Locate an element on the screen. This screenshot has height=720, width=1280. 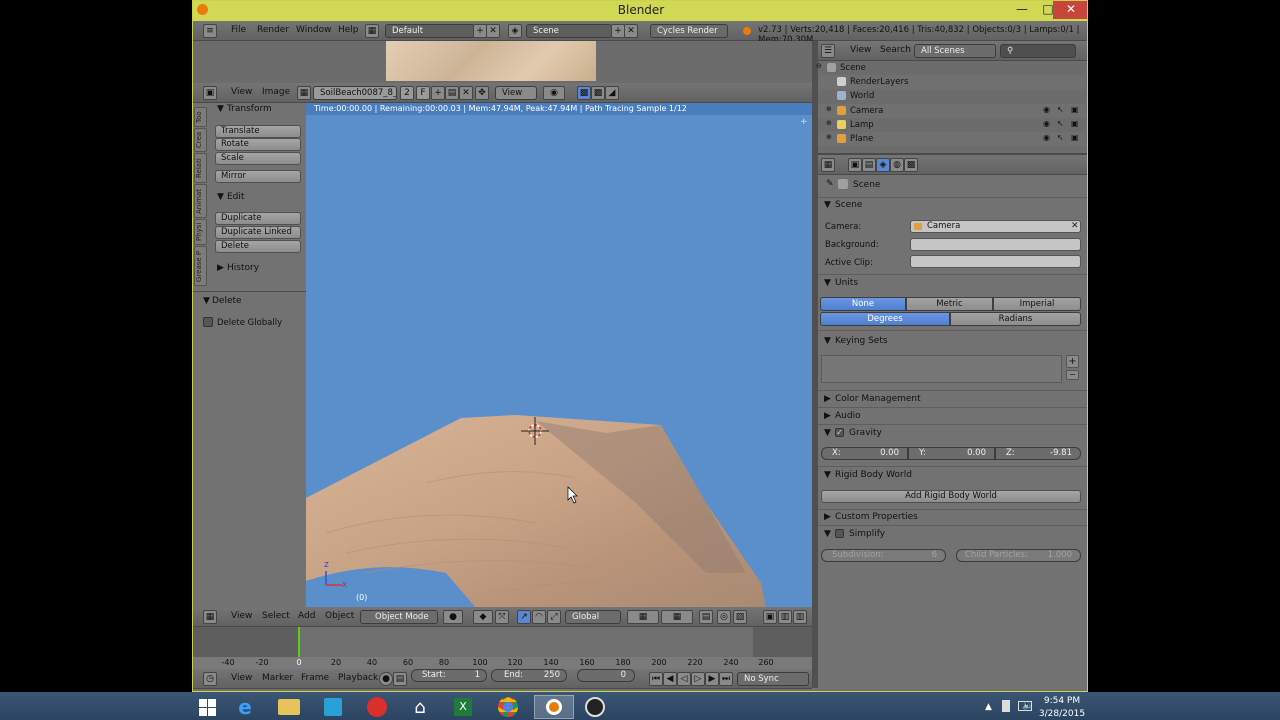
translate-manipulator-icon: ↗ is located at coordinates (524, 617).